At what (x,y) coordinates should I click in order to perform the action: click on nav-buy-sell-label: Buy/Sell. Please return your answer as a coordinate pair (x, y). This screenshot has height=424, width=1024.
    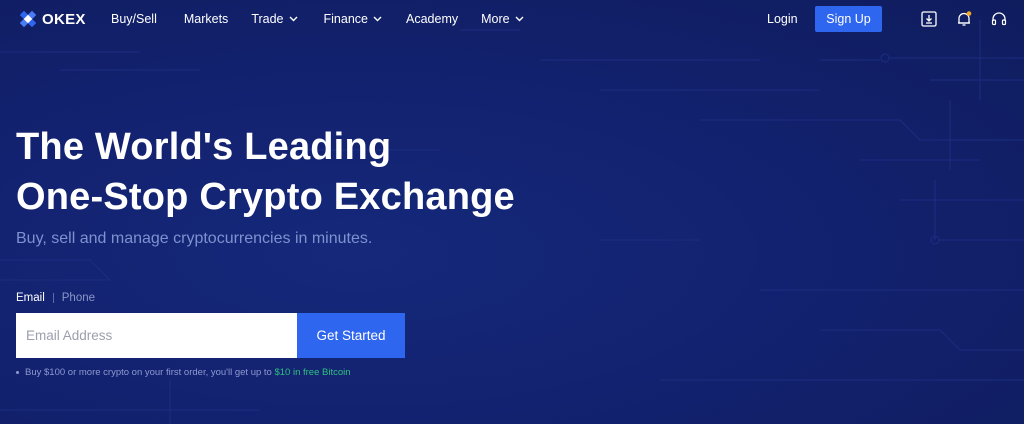
    Looking at the image, I should click on (134, 19).